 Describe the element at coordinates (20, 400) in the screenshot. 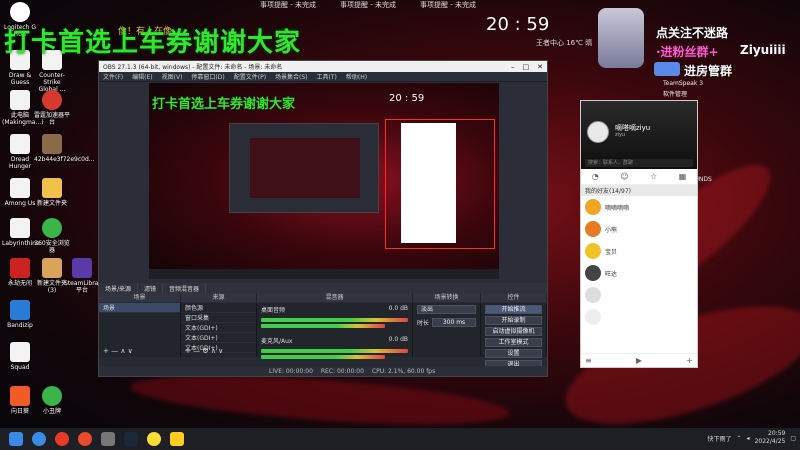

I see `desktop-icon-sunflower: 向日葵` at that location.